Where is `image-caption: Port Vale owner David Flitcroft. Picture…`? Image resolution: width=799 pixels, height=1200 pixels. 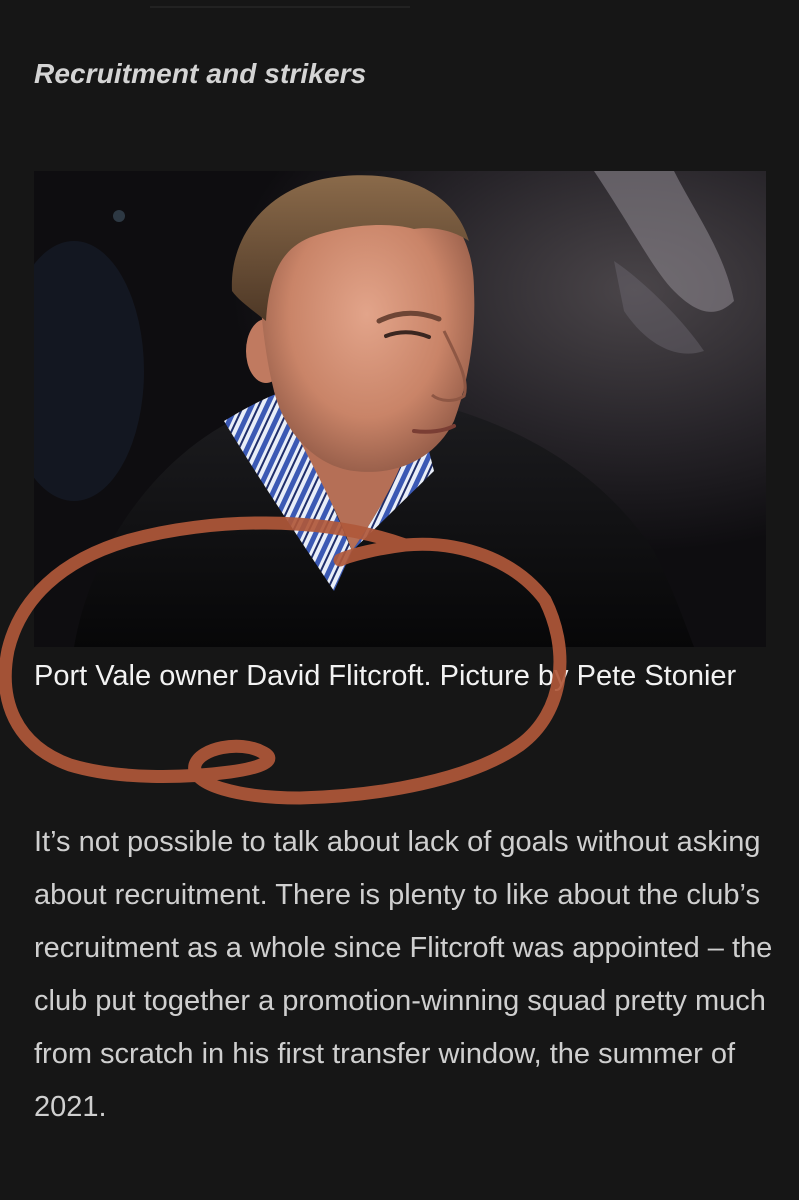 image-caption: Port Vale owner David Flitcroft. Picture… is located at coordinates (385, 676).